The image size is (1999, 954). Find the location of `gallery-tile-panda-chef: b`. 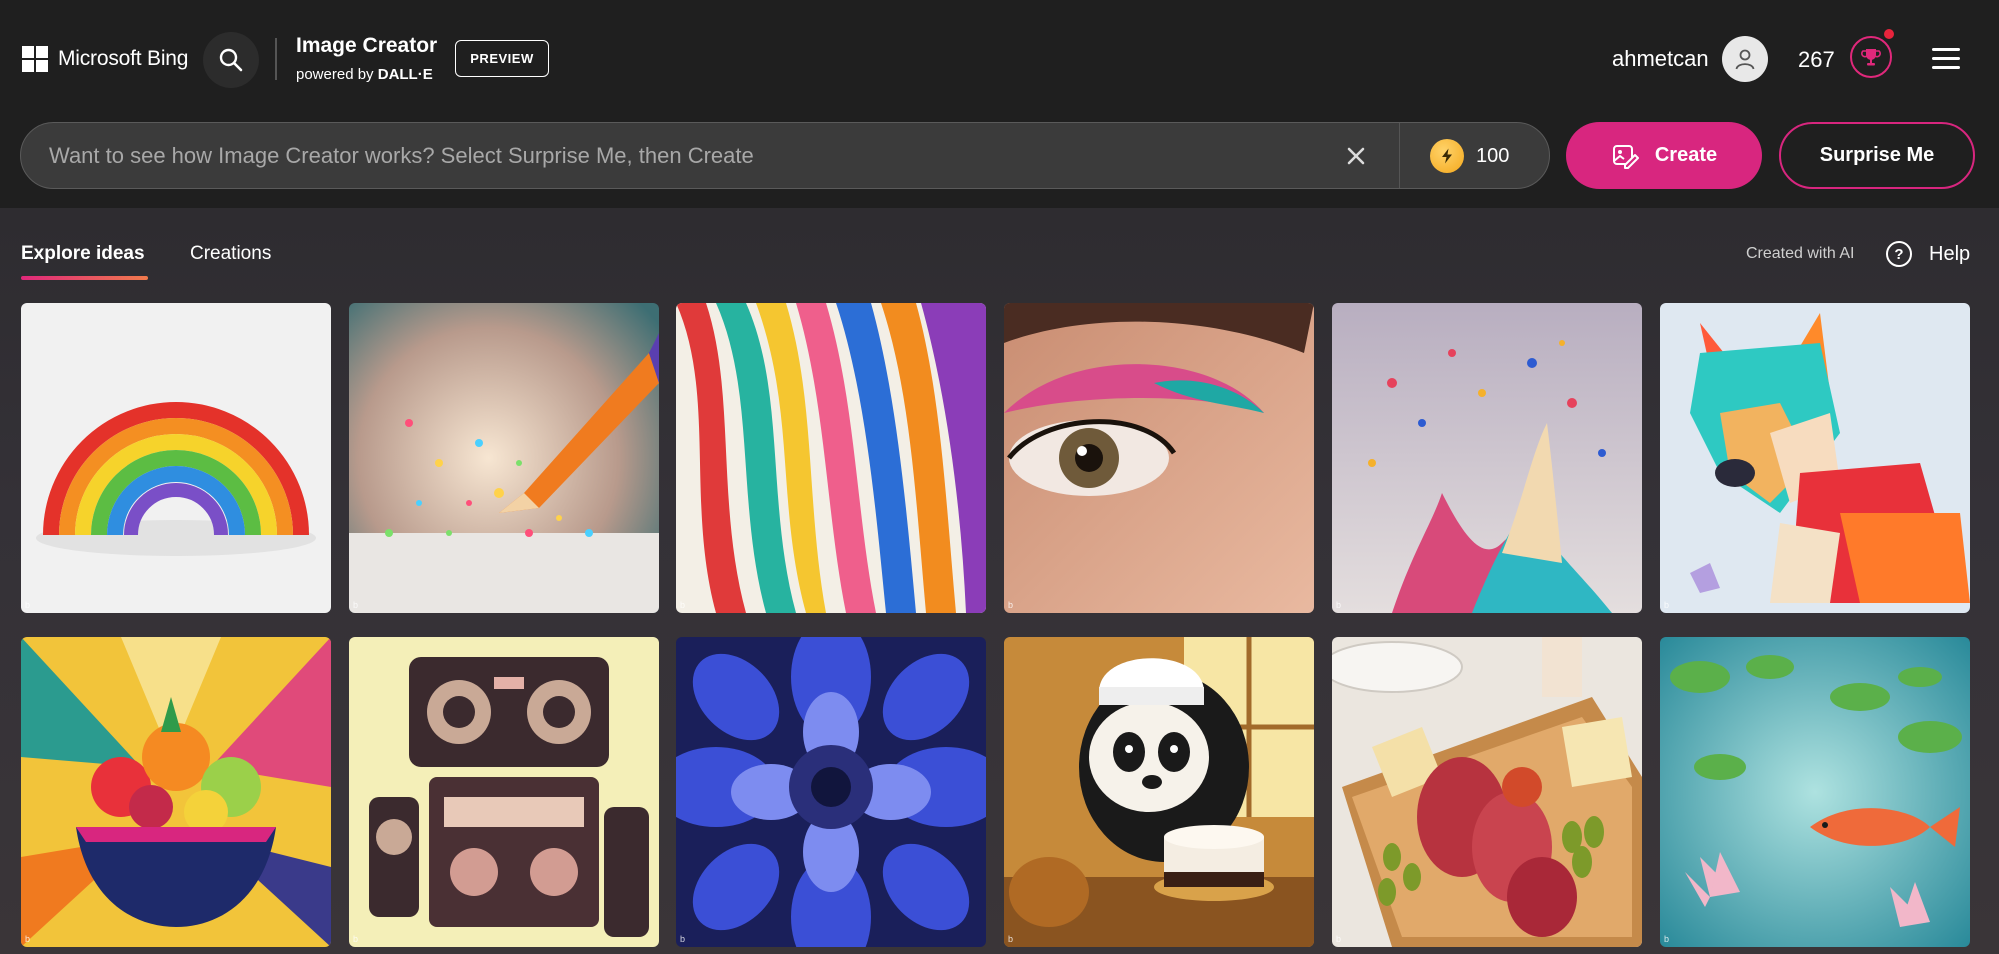

gallery-tile-panda-chef: b is located at coordinates (1159, 792).